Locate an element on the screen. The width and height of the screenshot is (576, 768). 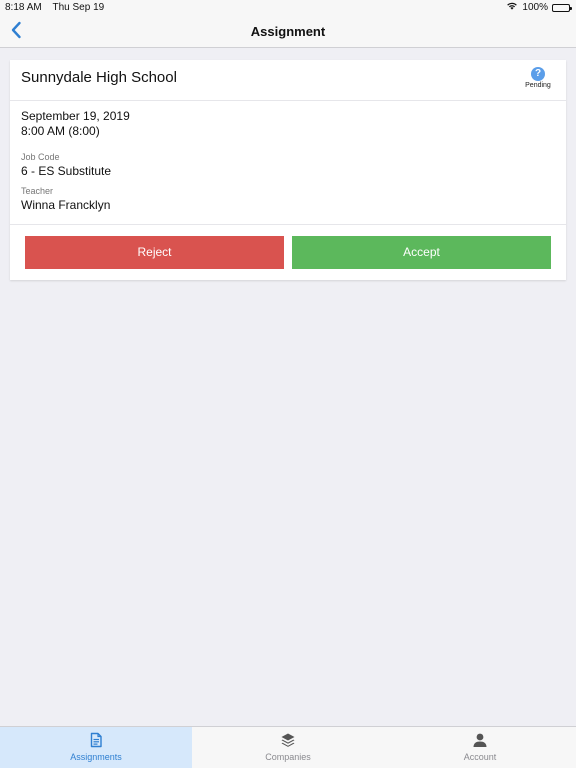
status-left: 8:18 AM Thu Sep 19 is located at coordinates (54, 8).